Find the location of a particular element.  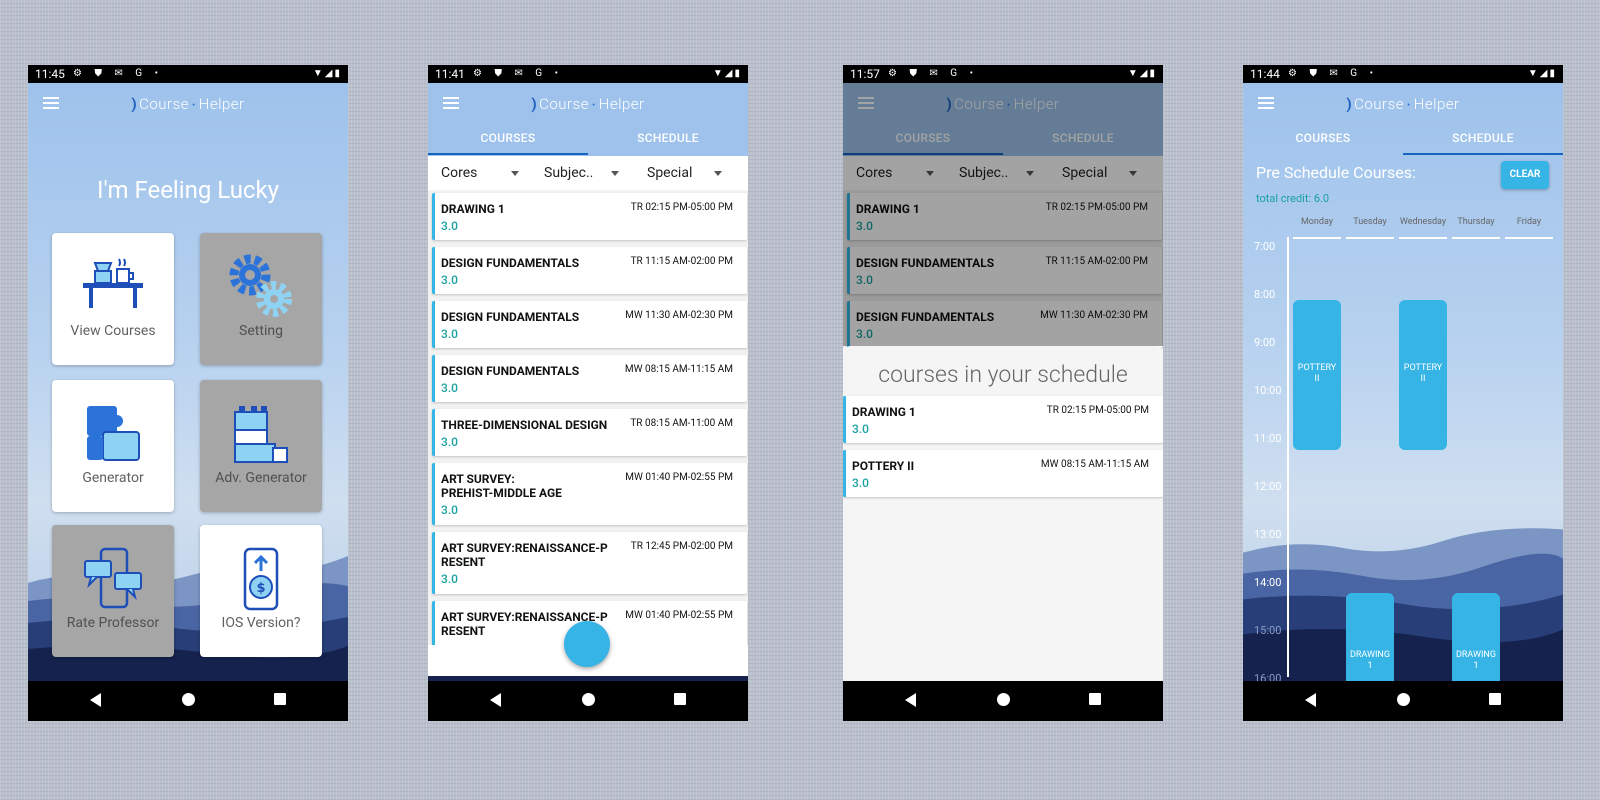

scheduled-course-card: POTTERY II MW 08:15 AM-11:15 AM 3.0 is located at coordinates (1003, 473).